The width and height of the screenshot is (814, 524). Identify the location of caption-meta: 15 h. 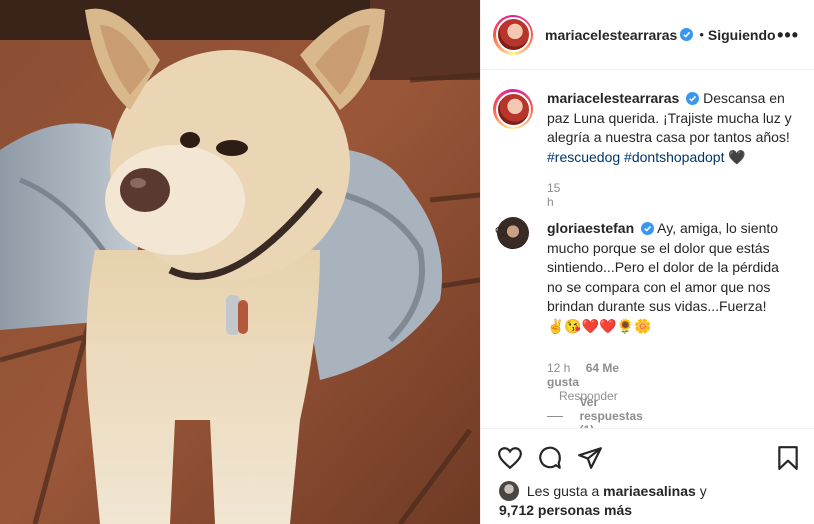
(559, 195).